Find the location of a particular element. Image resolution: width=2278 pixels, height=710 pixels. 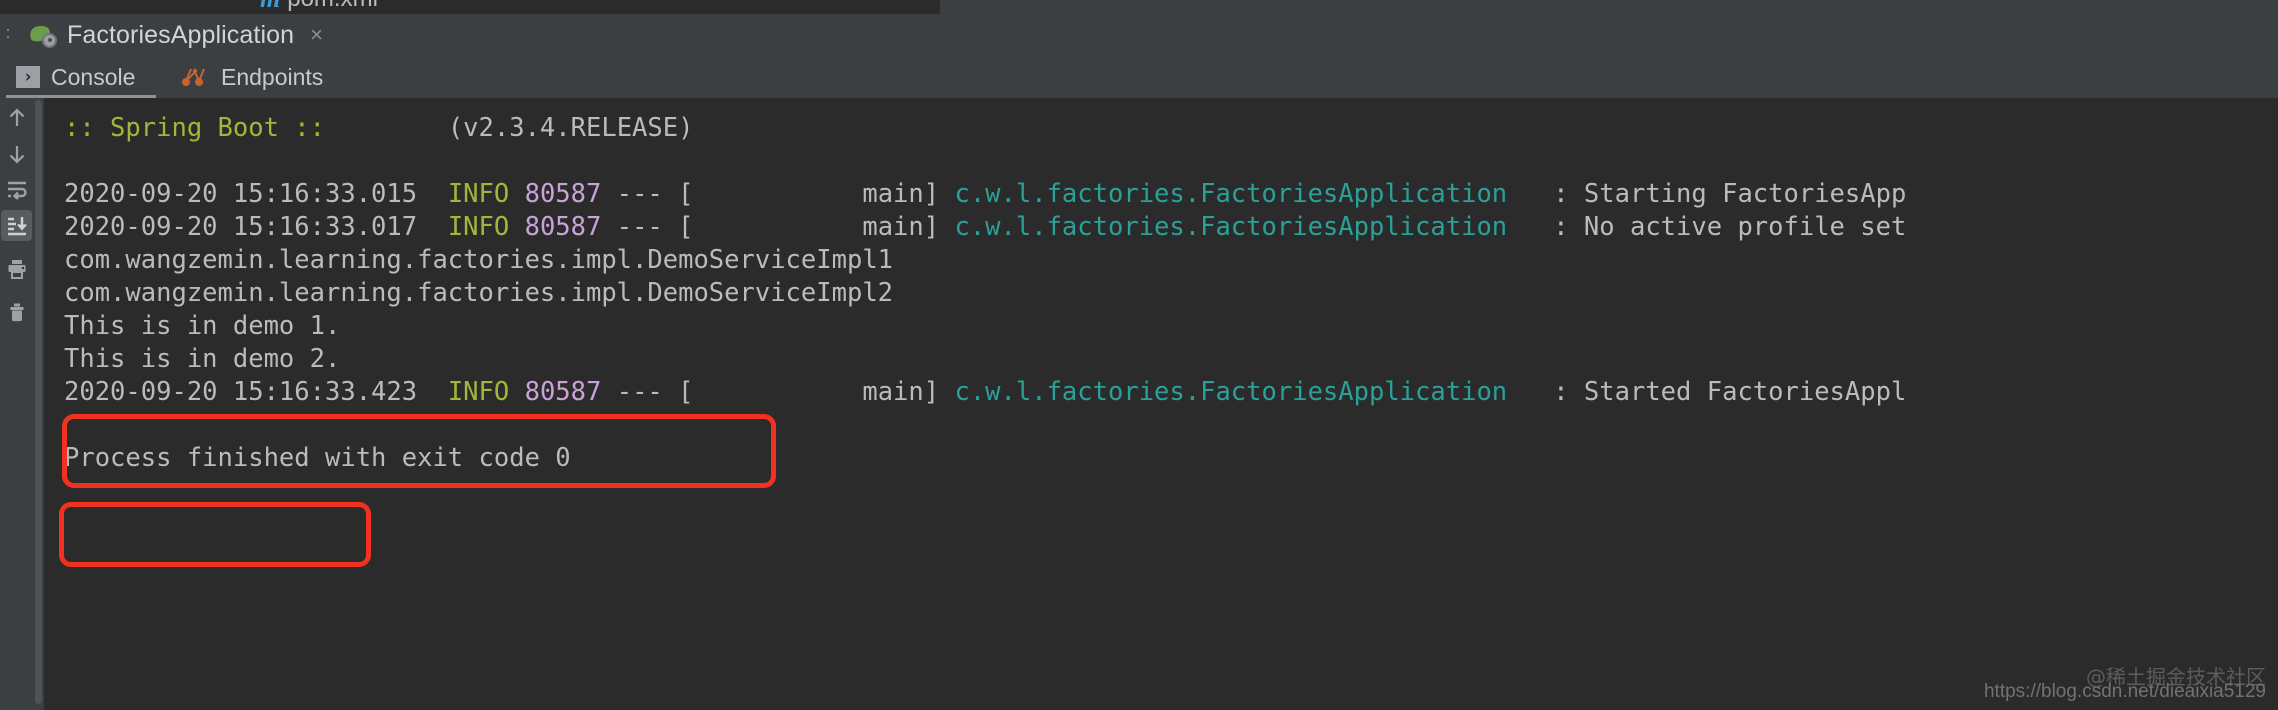

console-segment: : Started FactoriesAppl is located at coordinates (1707, 392).